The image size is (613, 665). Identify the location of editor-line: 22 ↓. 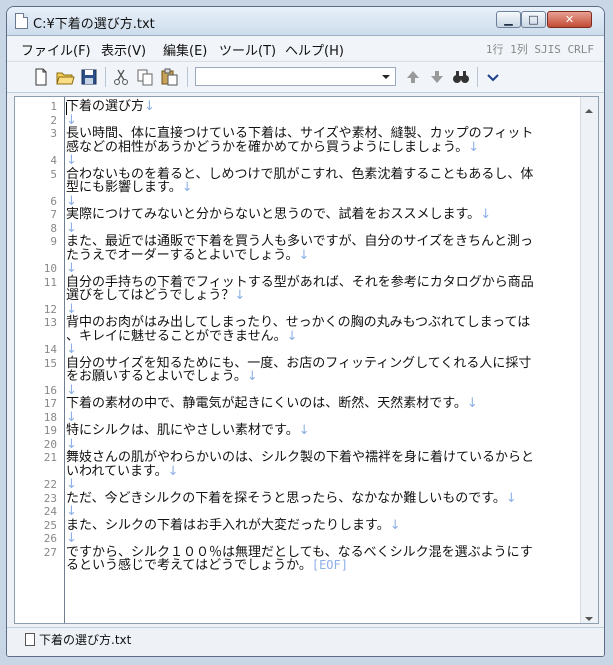
(312, 485).